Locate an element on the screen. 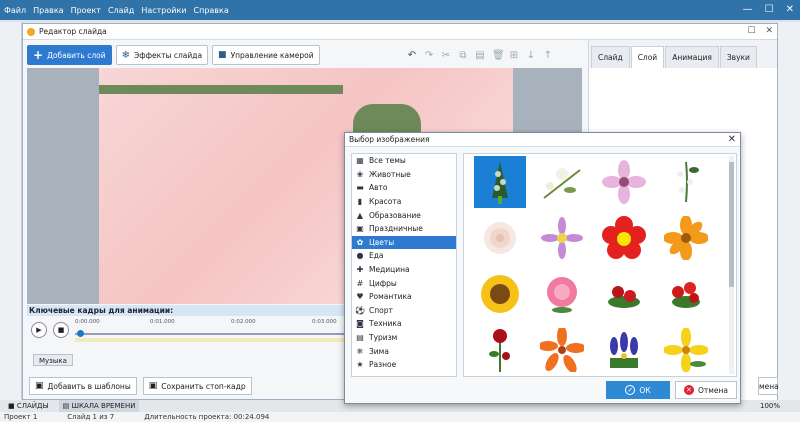 This screenshot has height=422, width=800. redo-icon: ↷ is located at coordinates (429, 55).